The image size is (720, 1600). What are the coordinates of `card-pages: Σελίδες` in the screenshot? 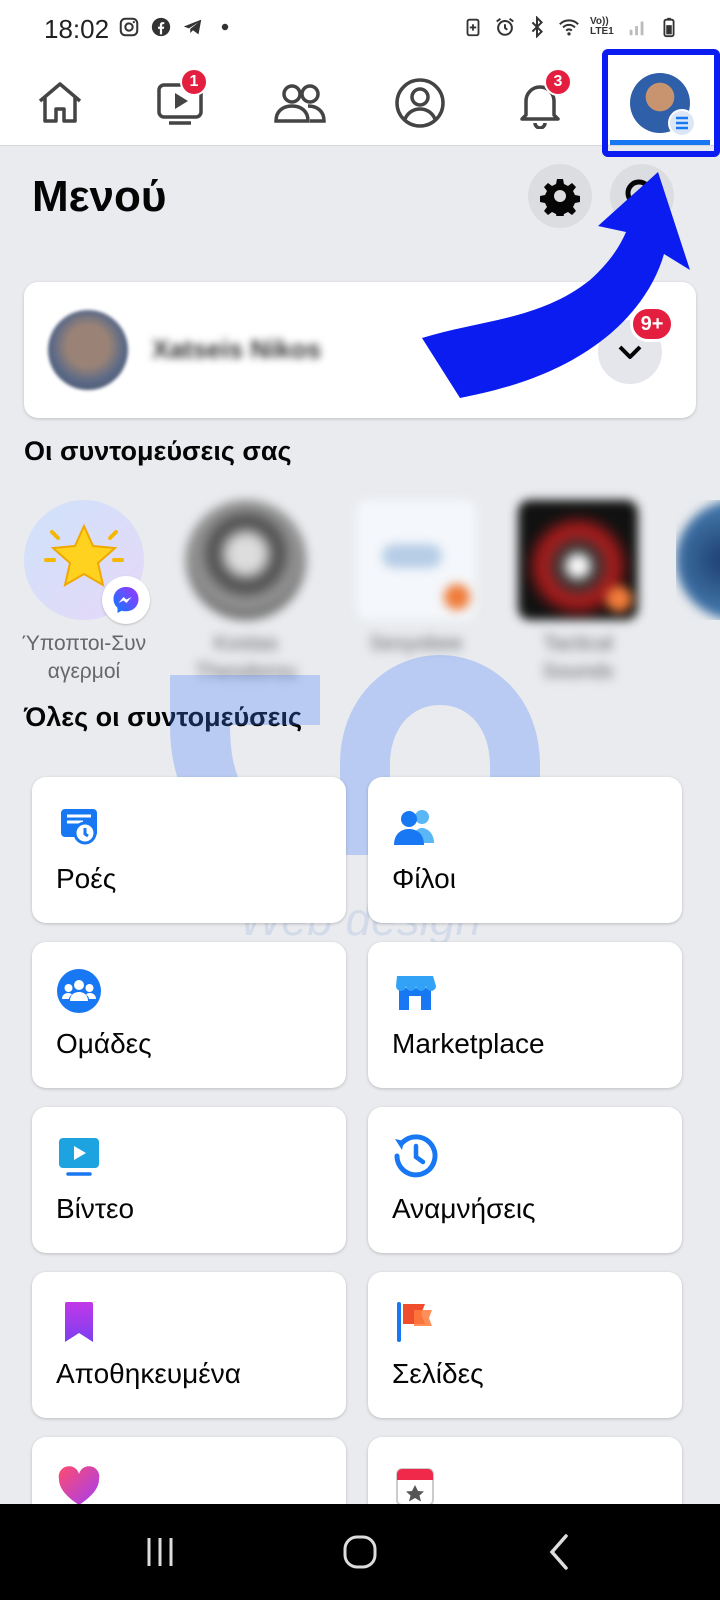 It's located at (525, 1345).